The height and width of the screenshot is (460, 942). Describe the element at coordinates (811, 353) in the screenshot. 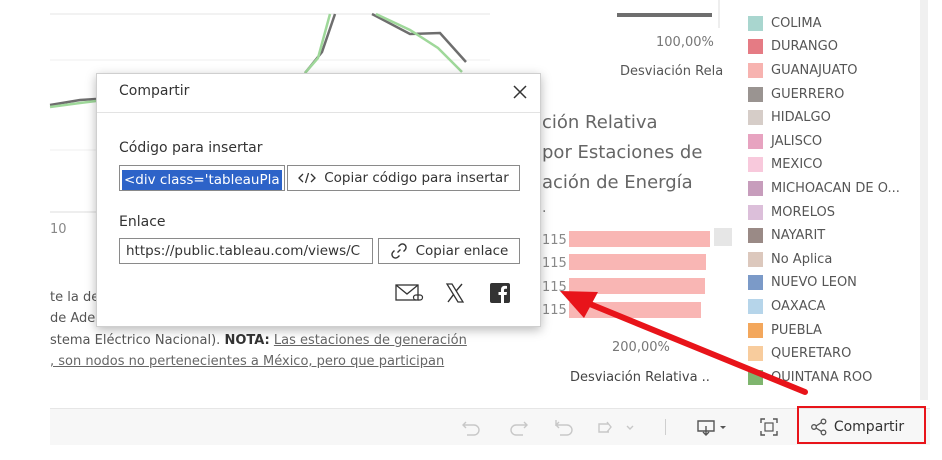

I see `legend-label: QUERETARO` at that location.